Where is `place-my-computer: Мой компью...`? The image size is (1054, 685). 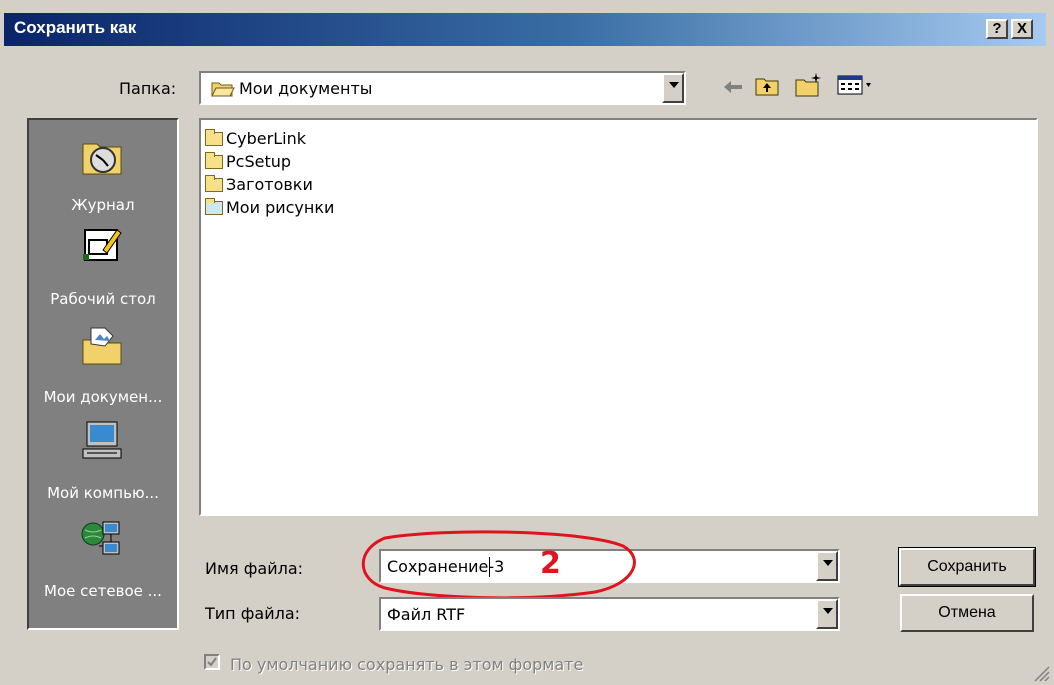
place-my-computer: Мой компью... is located at coordinates (103, 459).